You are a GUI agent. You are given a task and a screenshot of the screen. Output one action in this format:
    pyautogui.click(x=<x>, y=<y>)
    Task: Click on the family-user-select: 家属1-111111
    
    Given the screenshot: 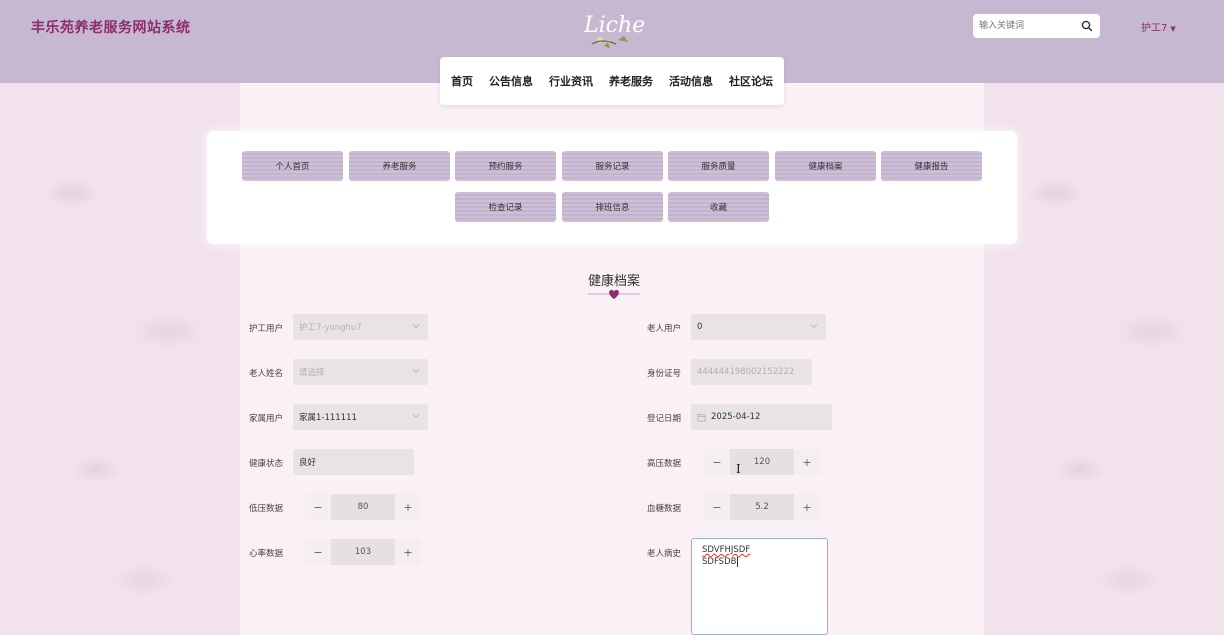 What is the action you would take?
    pyautogui.click(x=360, y=417)
    